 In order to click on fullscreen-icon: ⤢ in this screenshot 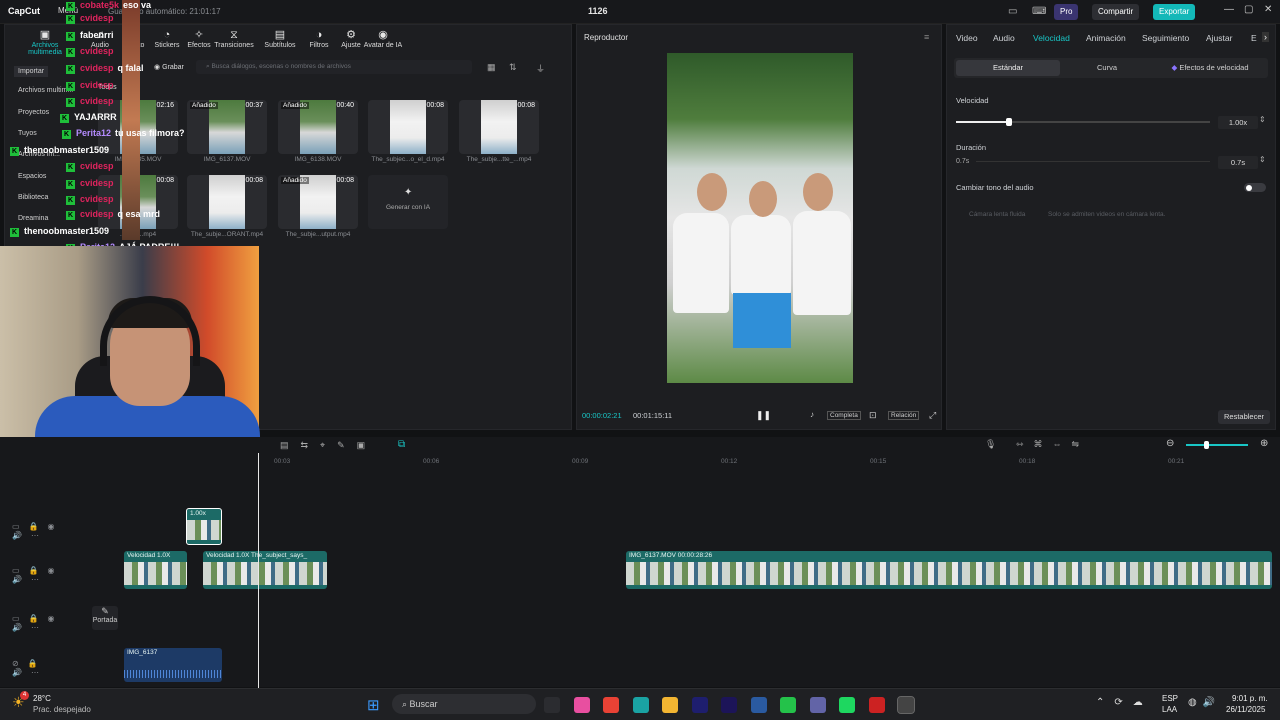, I will do `click(932, 415)`.